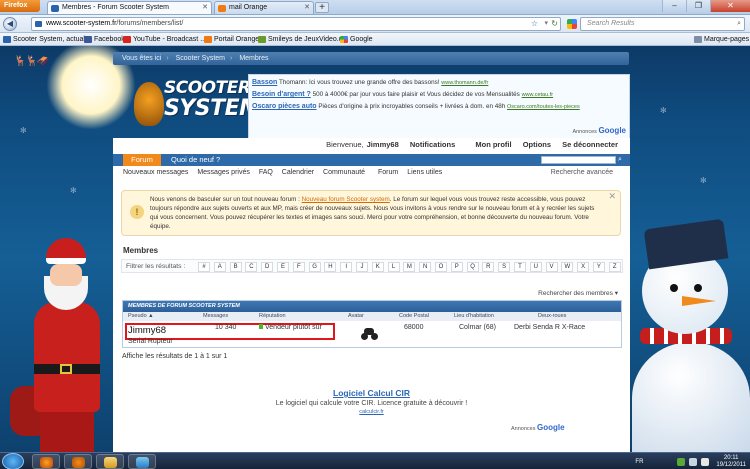 This screenshot has width=750, height=469. Describe the element at coordinates (204, 267) in the screenshot. I see `letter-filter-button: #` at that location.